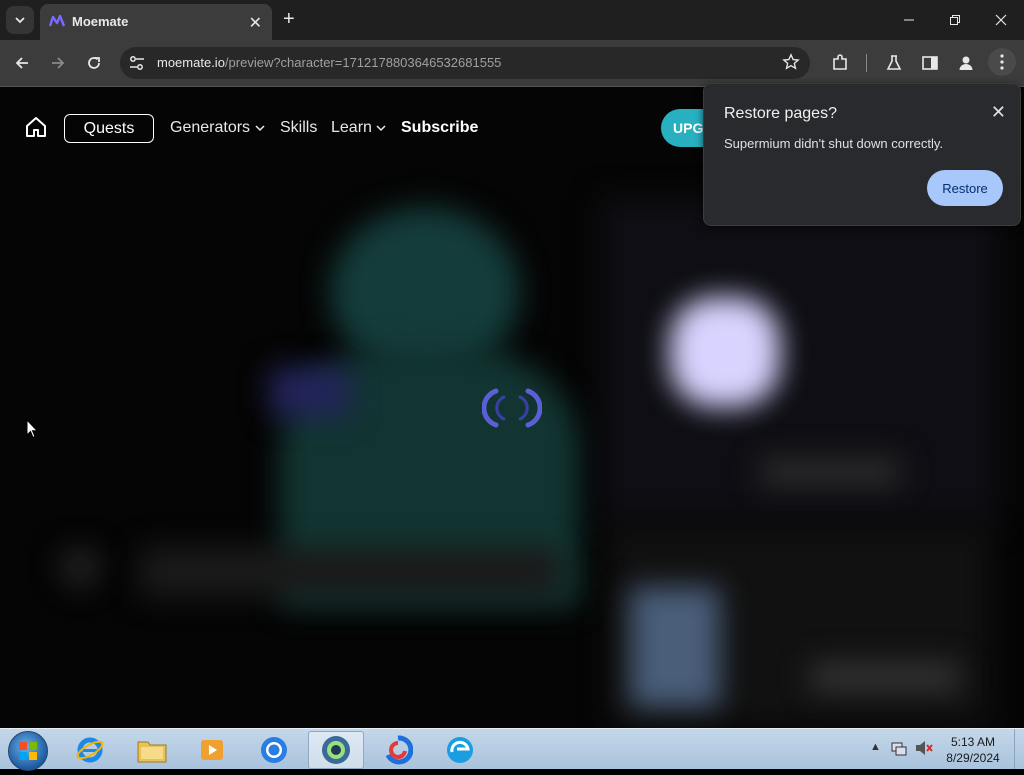 This screenshot has width=1024, height=775. What do you see at coordinates (80, 567) in the screenshot?
I see `blurred-button` at bounding box center [80, 567].